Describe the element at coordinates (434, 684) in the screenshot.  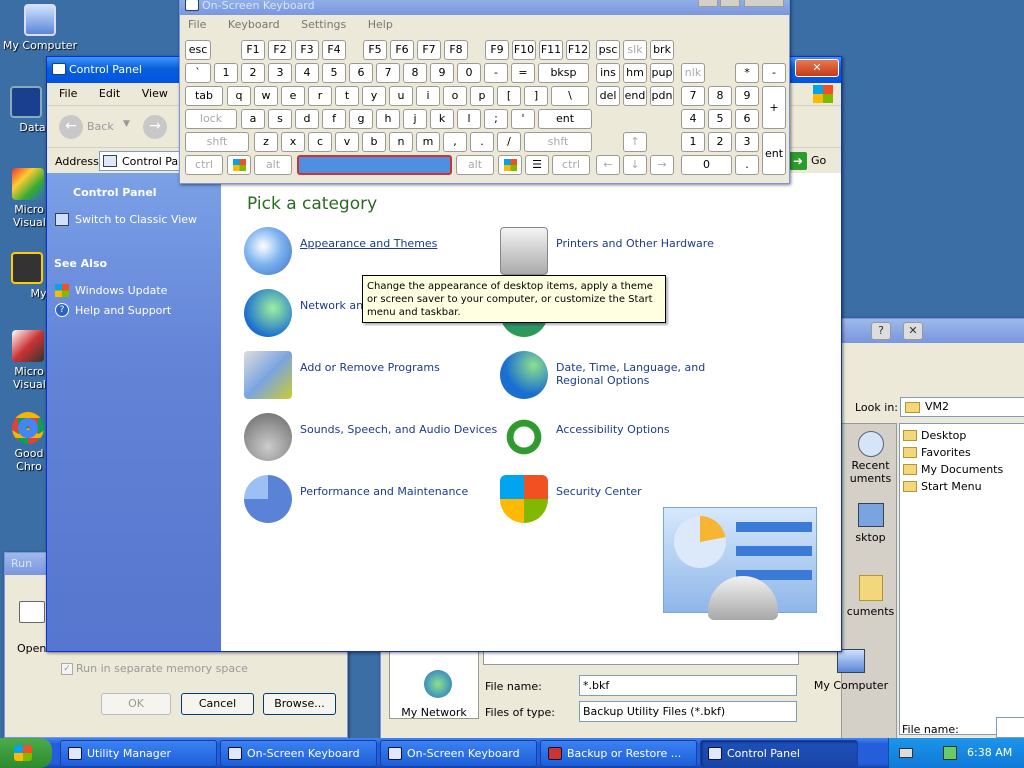
I see `place-my-network: My Network` at that location.